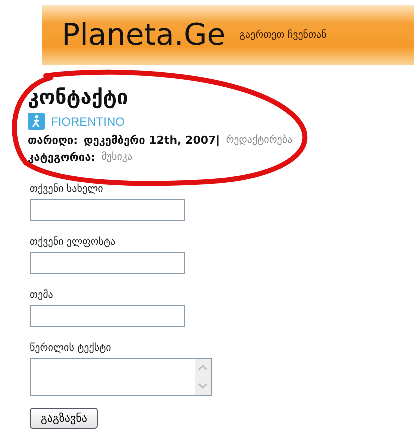 The image size is (414, 437). Describe the element at coordinates (117, 157) in the screenshot. I see `category-link: მუსიკა` at that location.